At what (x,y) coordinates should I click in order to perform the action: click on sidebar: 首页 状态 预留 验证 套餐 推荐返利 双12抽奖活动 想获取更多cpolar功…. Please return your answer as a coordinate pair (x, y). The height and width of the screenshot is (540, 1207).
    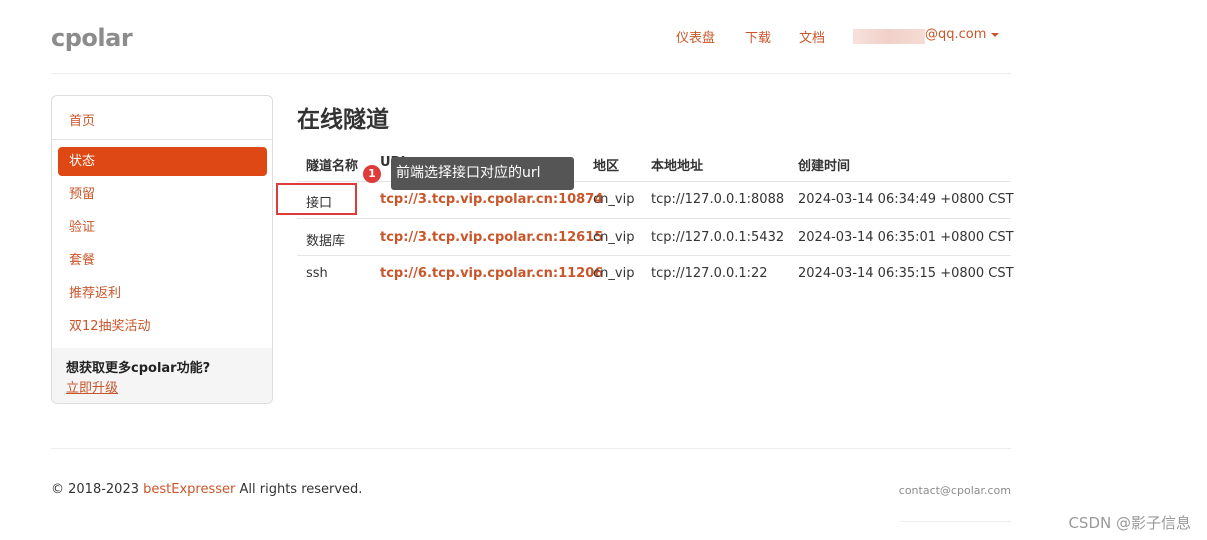
    Looking at the image, I should click on (162, 249).